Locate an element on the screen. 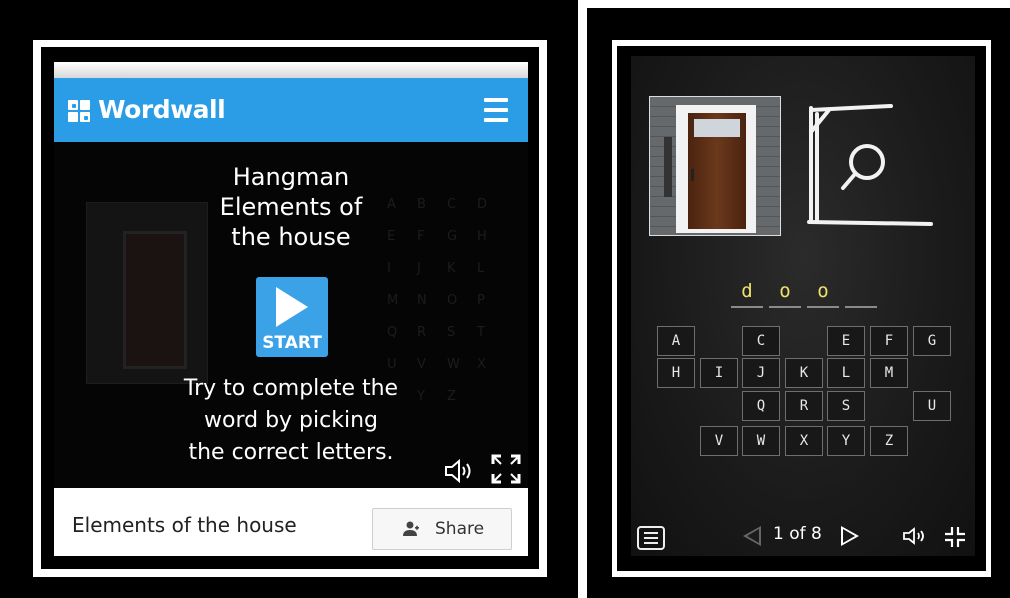 The width and height of the screenshot is (1010, 598). menu-icon is located at coordinates (651, 538).